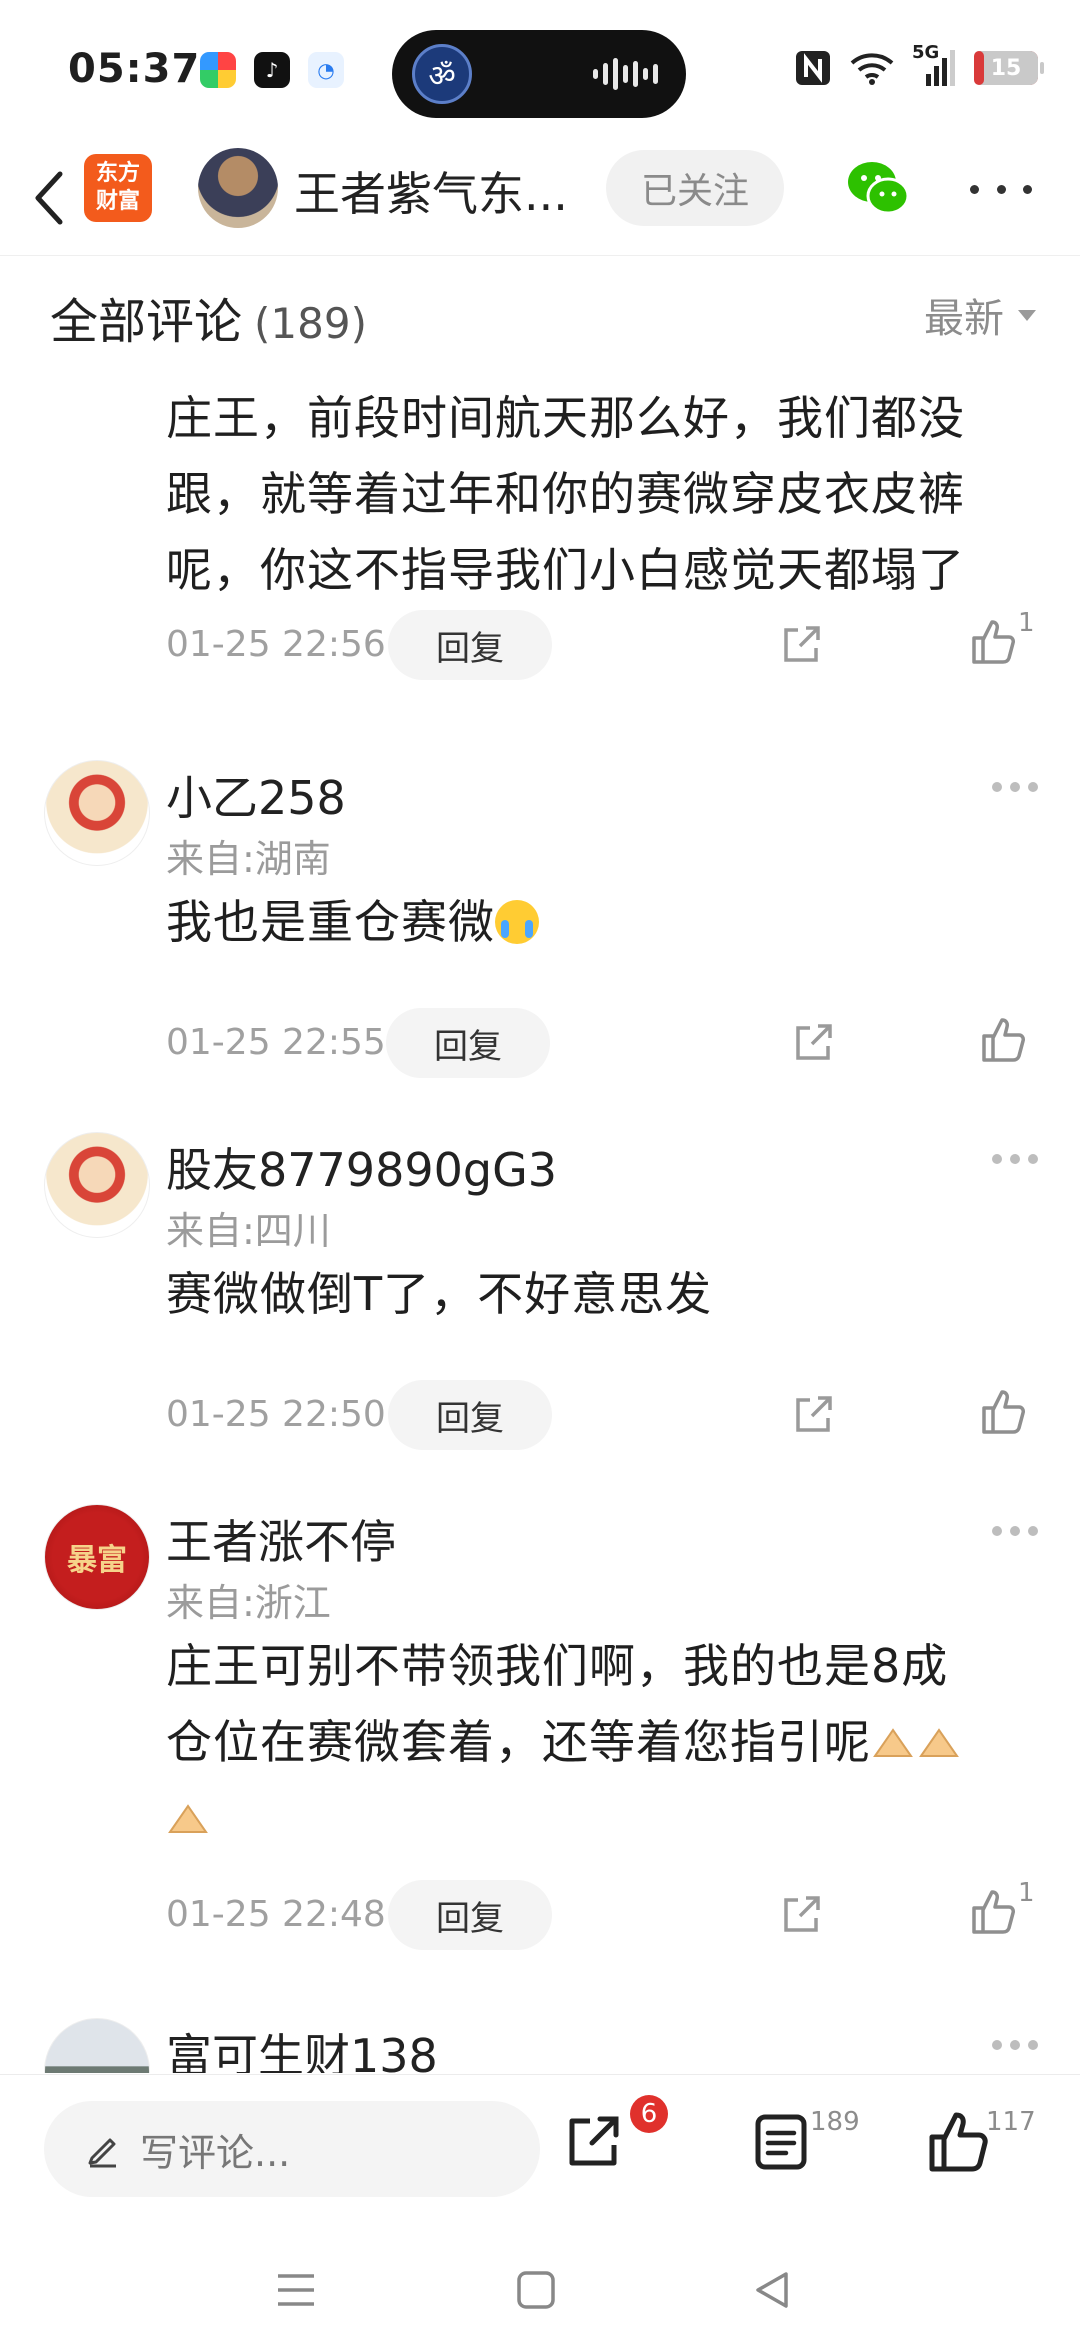 The image size is (1080, 2344). I want to click on comment-text: 我也是重仓赛微, so click(606, 922).